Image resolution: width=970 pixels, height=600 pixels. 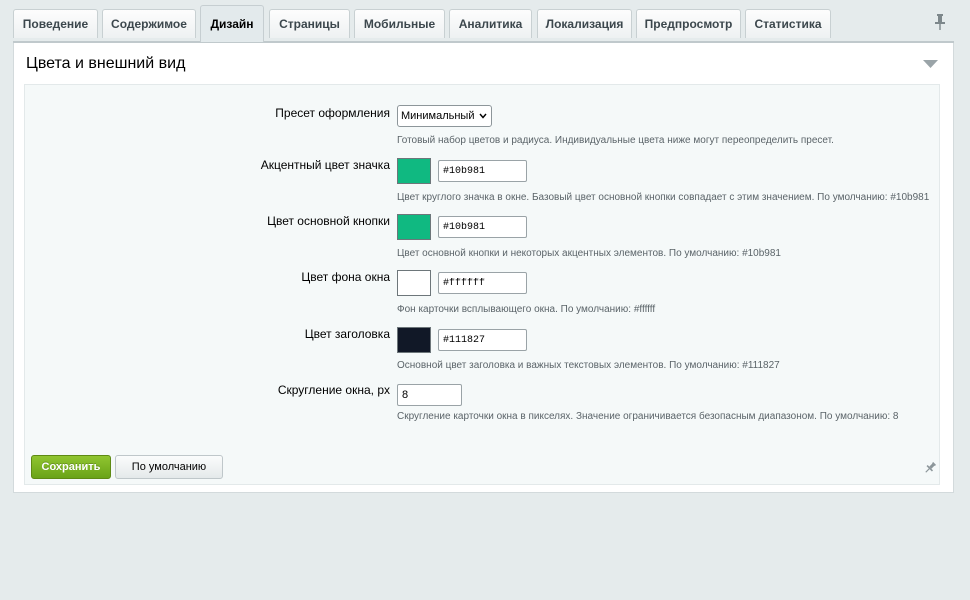 I want to click on primary-button-color-label: Цвет основной кнопки, so click(x=328, y=221).